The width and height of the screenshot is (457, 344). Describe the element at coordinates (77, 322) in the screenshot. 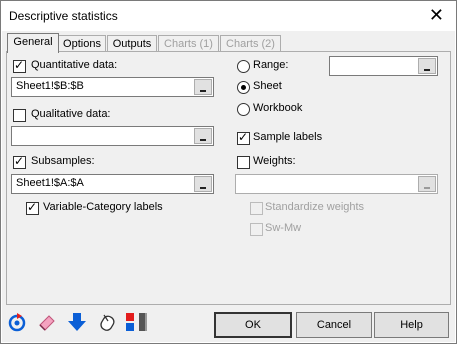

I see `down-arrow-icon` at that location.